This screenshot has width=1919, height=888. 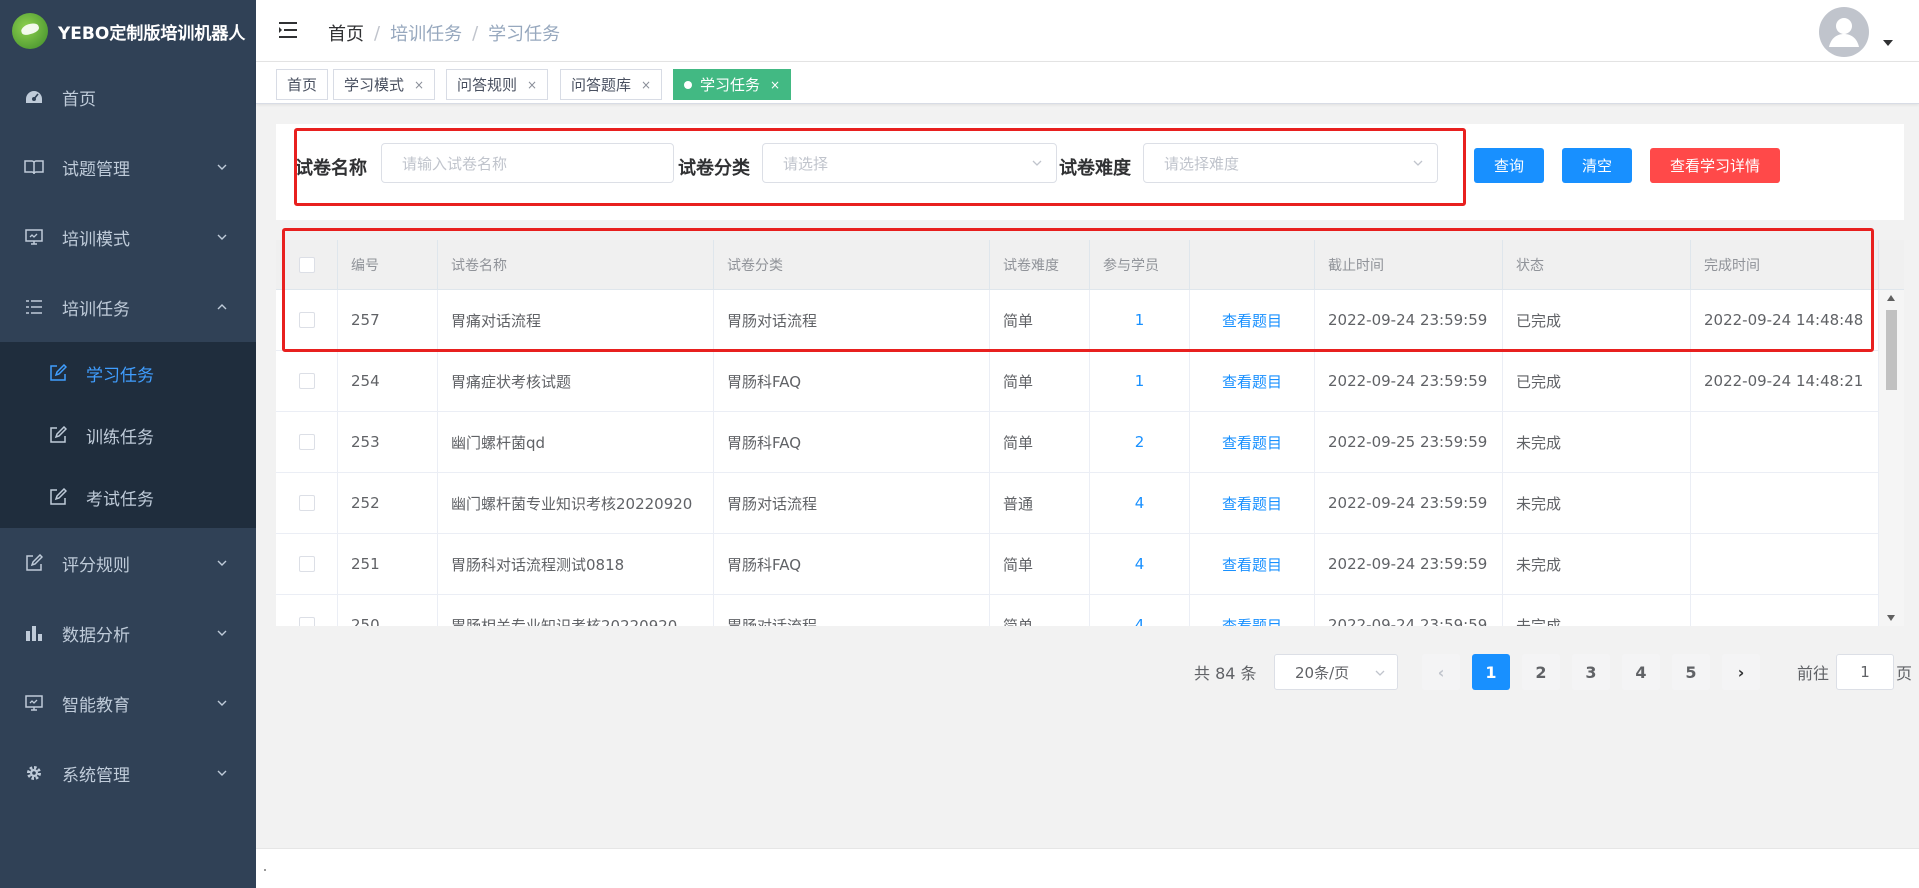 I want to click on breadcrumb-home: 首页, so click(x=346, y=33).